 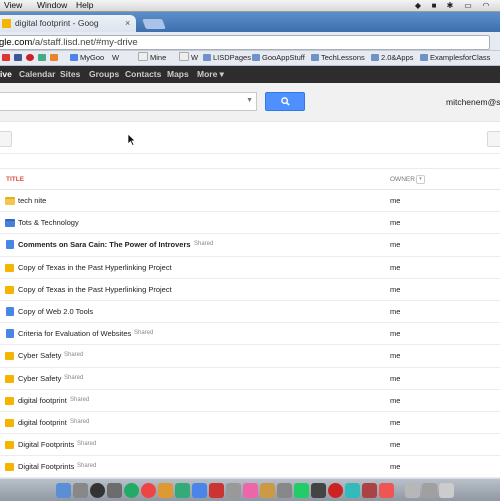 I want to click on trash-dock-icon, so click(x=446, y=490).